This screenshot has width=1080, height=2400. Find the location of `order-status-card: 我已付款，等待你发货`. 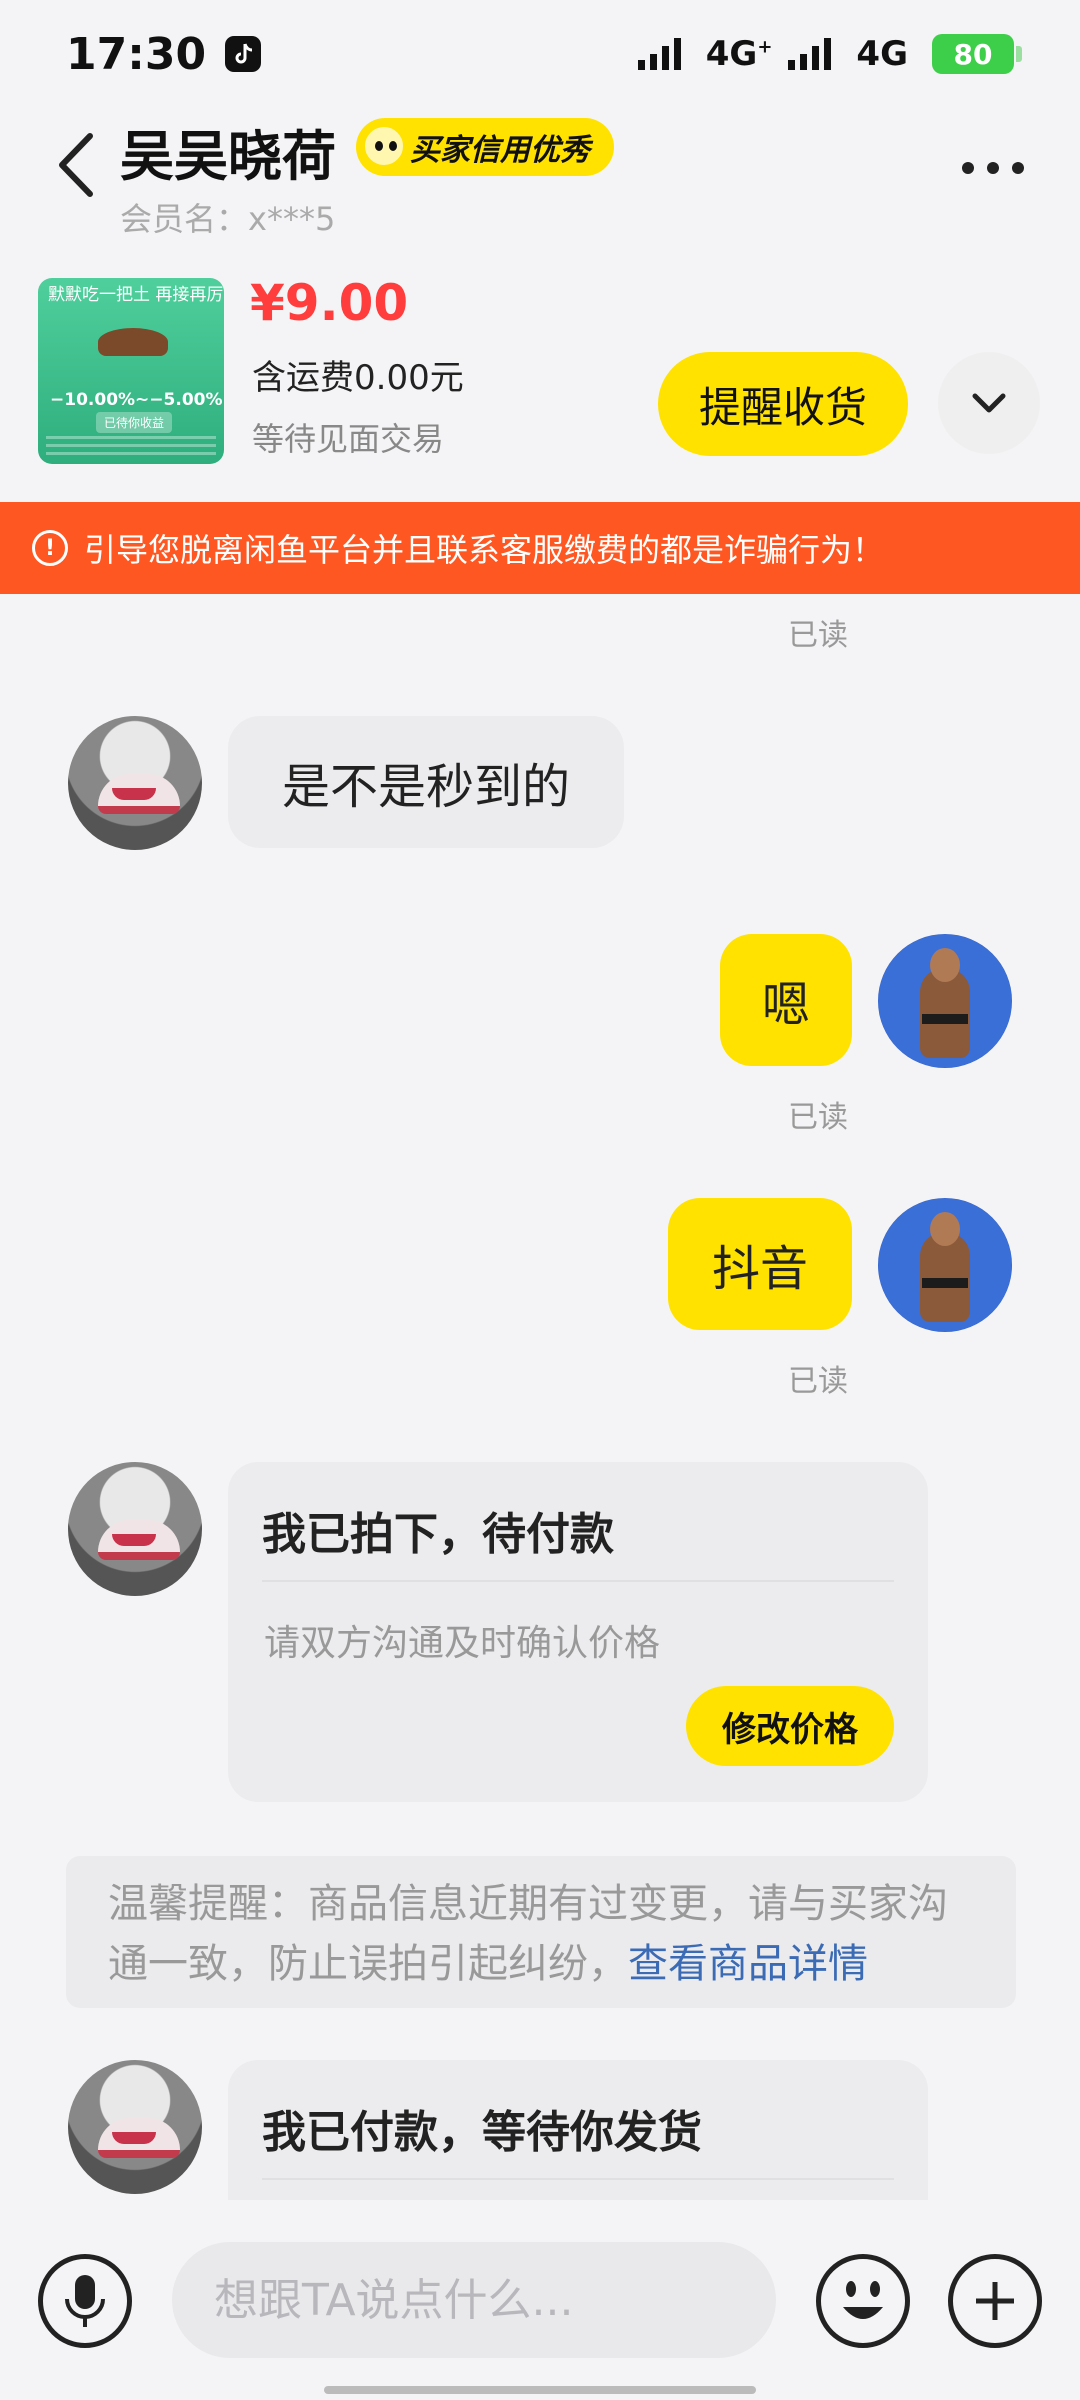

order-status-card: 我已付款，等待你发货 is located at coordinates (578, 2130).